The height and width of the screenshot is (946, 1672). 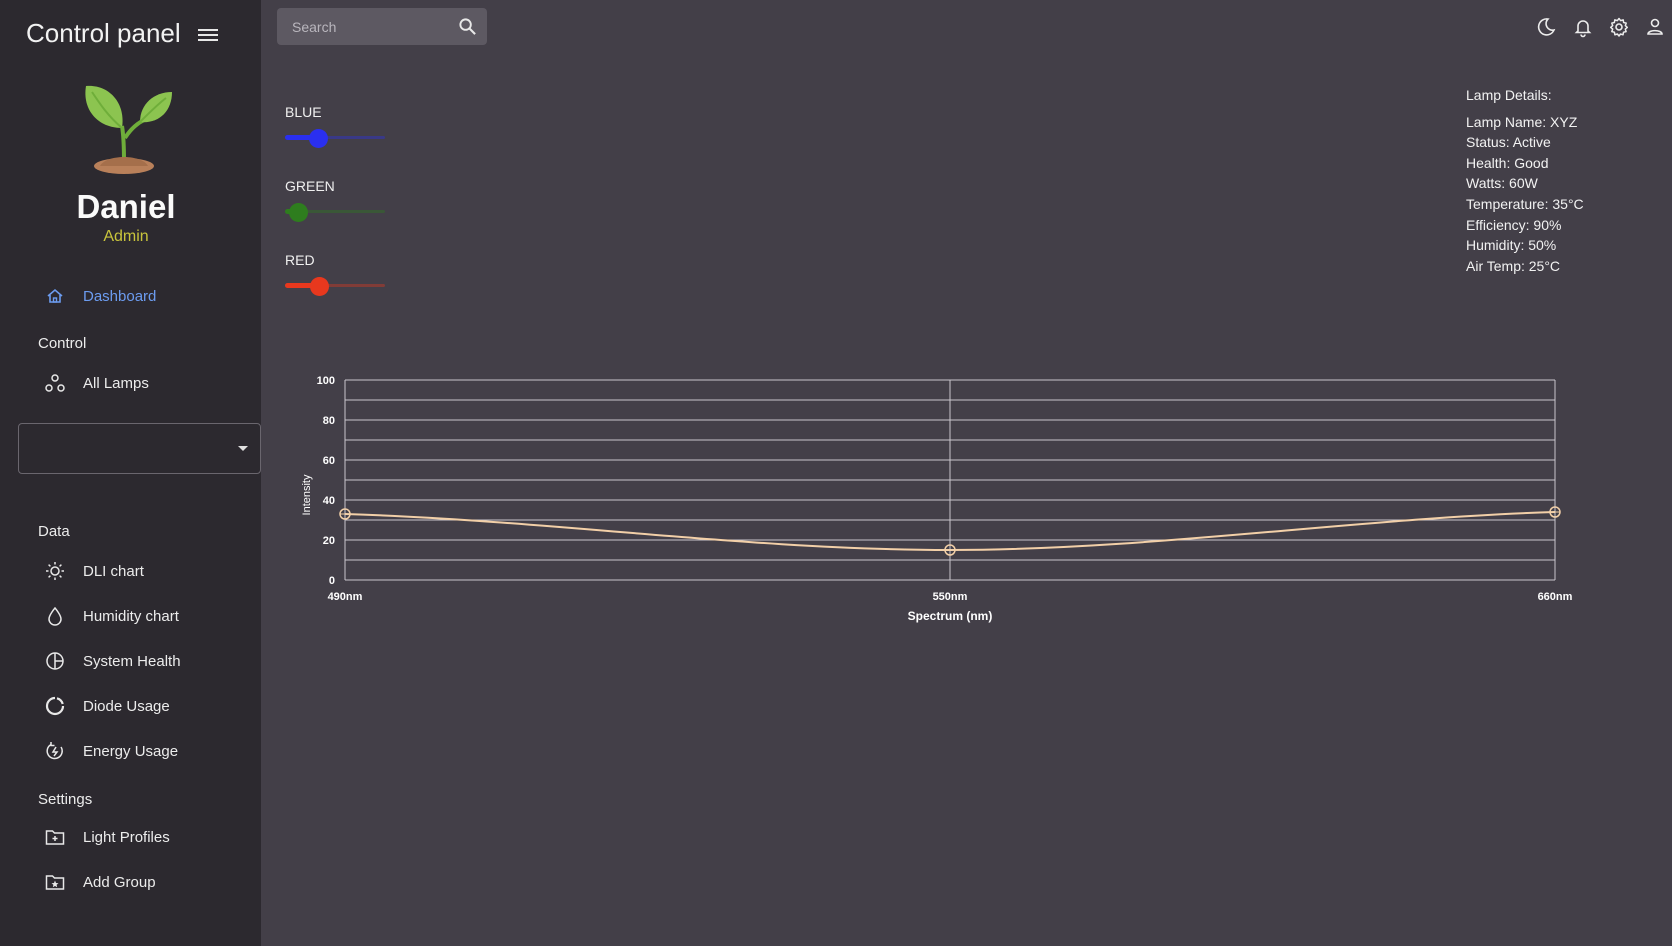 What do you see at coordinates (1619, 27) in the screenshot?
I see `settings-gear-icon` at bounding box center [1619, 27].